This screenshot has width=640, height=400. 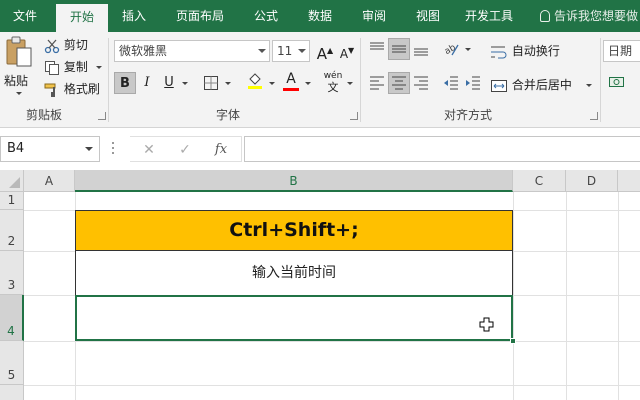 I want to click on shrink-font-button: A▼, so click(x=347, y=51).